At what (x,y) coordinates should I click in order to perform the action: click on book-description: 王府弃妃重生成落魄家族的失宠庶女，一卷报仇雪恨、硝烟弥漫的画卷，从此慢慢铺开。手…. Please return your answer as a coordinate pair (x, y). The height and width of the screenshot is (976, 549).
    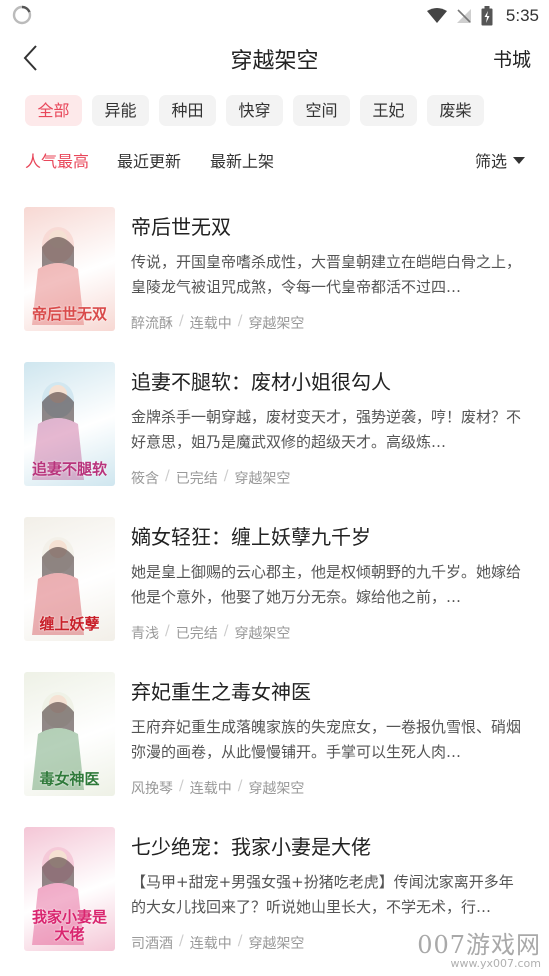
    Looking at the image, I should click on (326, 739).